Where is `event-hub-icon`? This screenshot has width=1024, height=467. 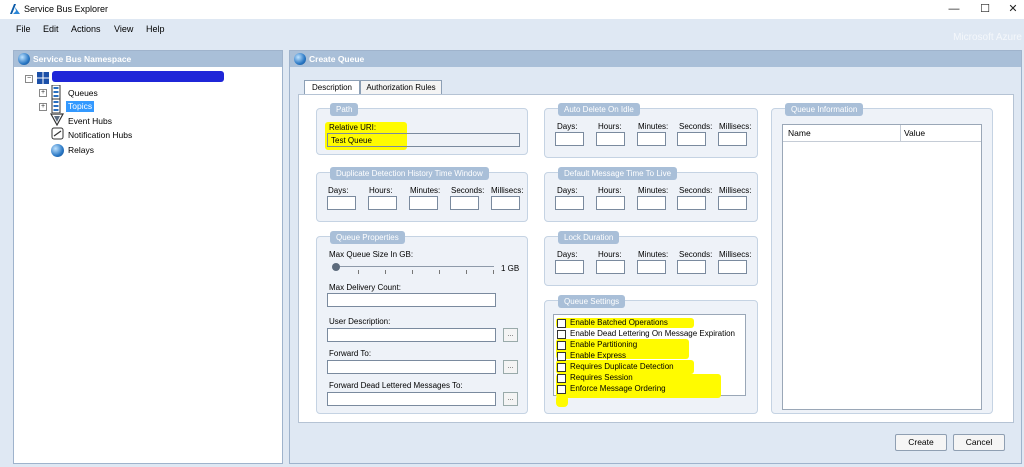 event-hub-icon is located at coordinates (57, 119).